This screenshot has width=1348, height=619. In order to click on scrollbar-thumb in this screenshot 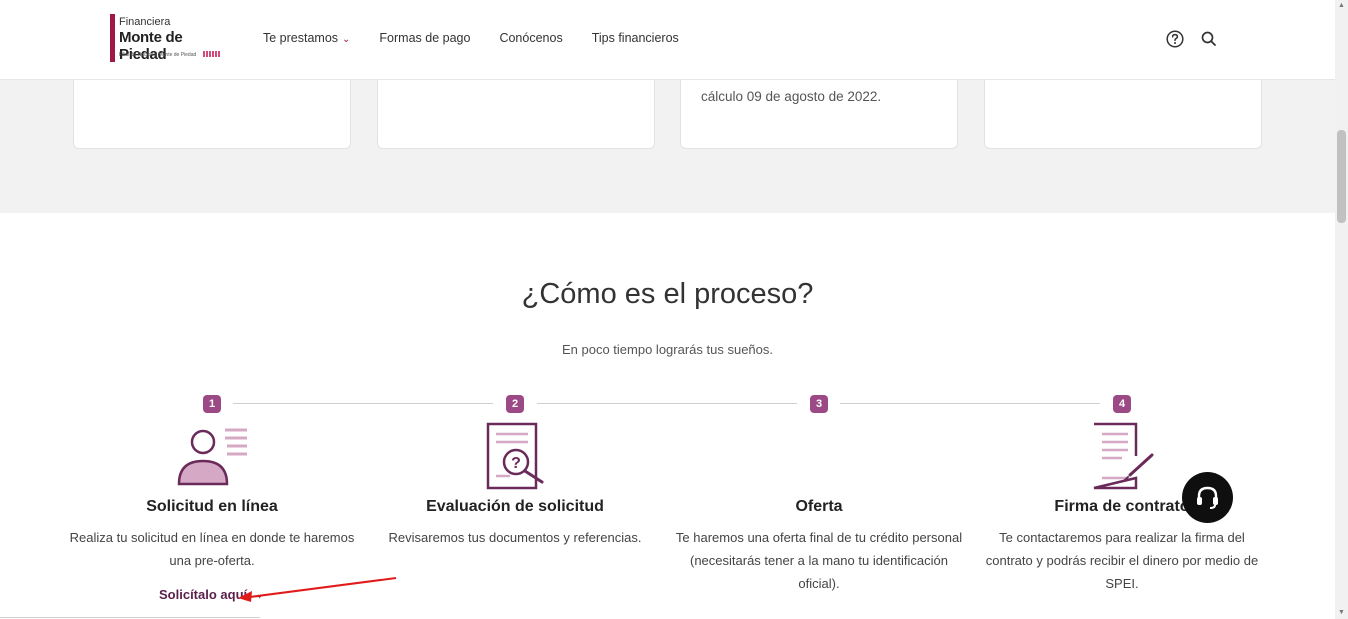, I will do `click(1341, 176)`.